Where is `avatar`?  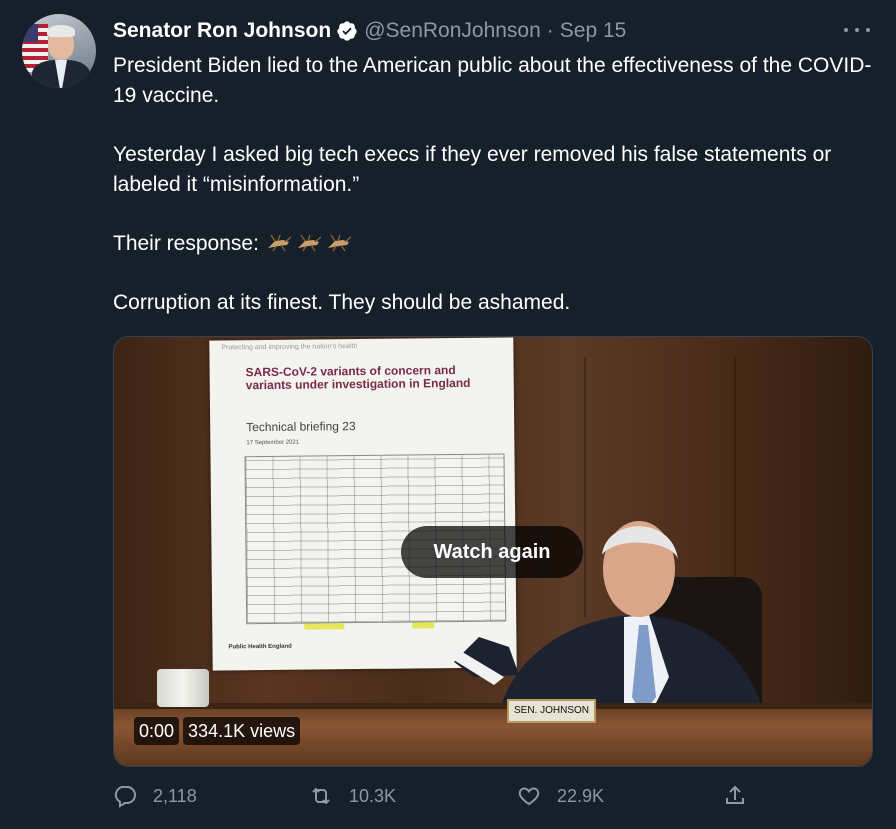 avatar is located at coordinates (59, 51).